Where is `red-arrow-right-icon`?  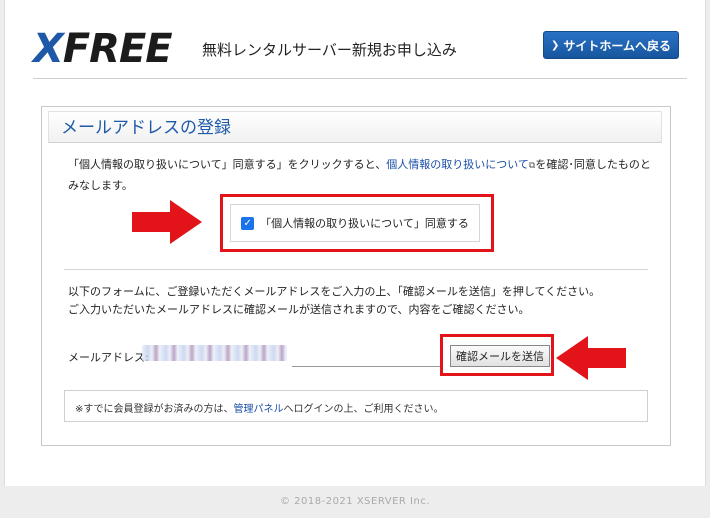 red-arrow-right-icon is located at coordinates (167, 222).